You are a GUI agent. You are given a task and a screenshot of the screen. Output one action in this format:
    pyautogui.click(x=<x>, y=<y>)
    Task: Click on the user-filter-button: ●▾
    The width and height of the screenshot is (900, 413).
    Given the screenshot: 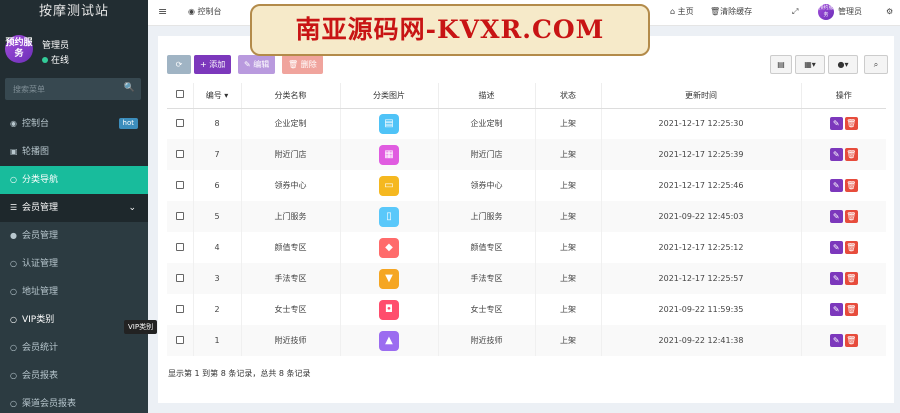 What is the action you would take?
    pyautogui.click(x=843, y=64)
    